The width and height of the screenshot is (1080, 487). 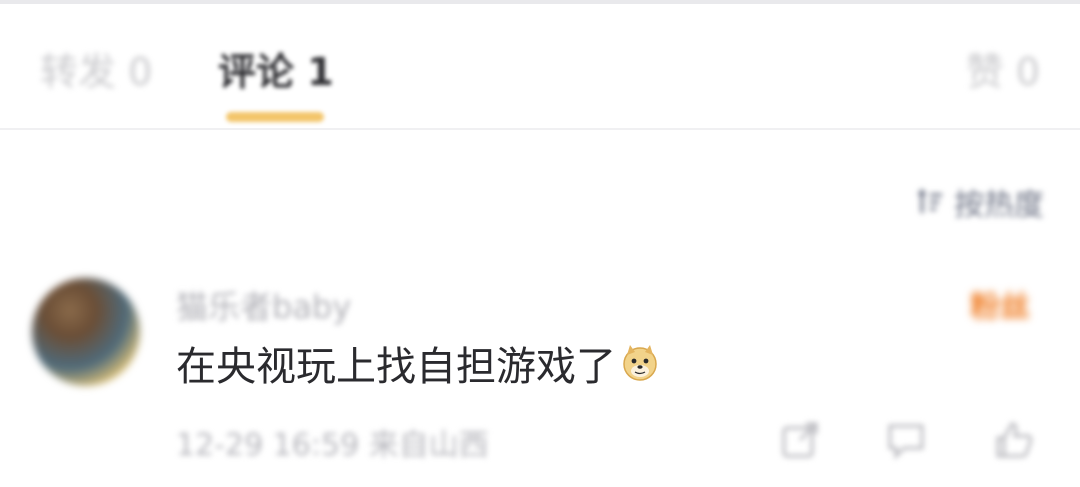 I want to click on tab-repost: 转发 0, so click(x=96, y=72).